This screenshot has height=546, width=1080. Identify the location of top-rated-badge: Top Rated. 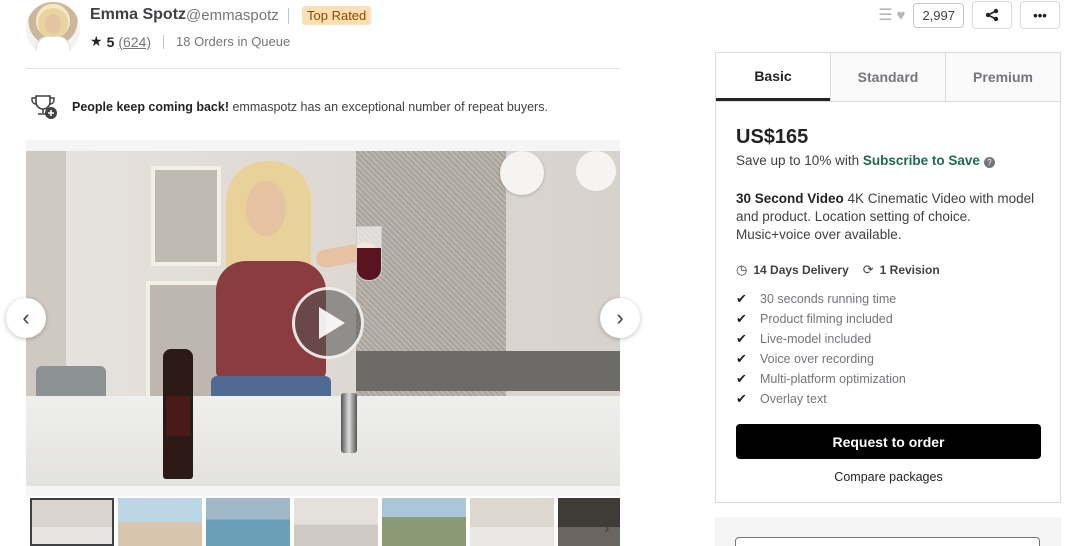
(337, 15).